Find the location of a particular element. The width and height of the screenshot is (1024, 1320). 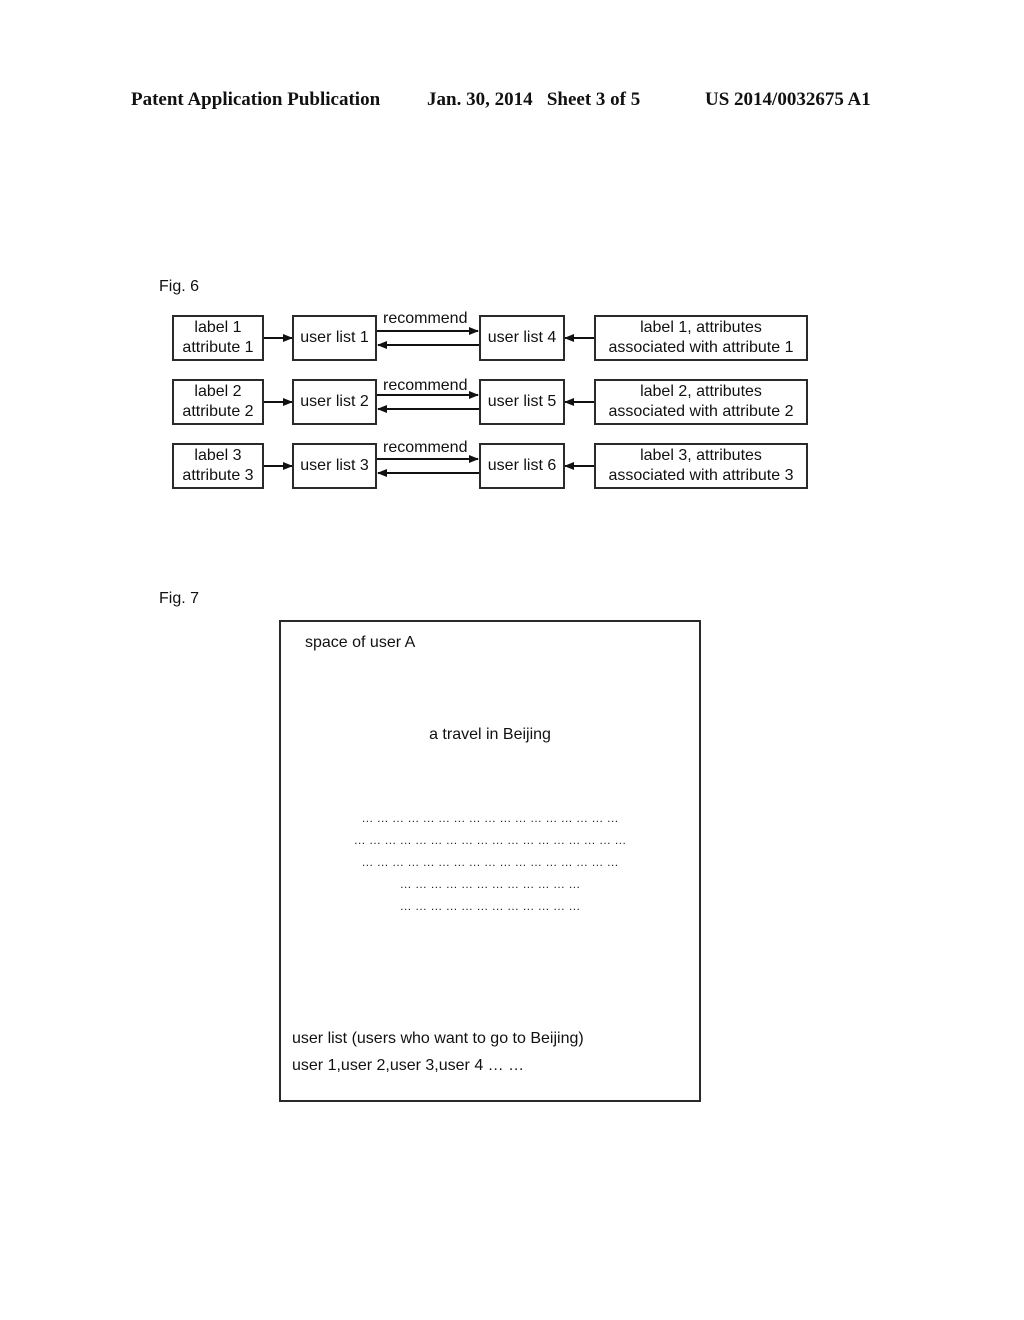

source-box-2: label 2 attribute 2 is located at coordinates (218, 402).